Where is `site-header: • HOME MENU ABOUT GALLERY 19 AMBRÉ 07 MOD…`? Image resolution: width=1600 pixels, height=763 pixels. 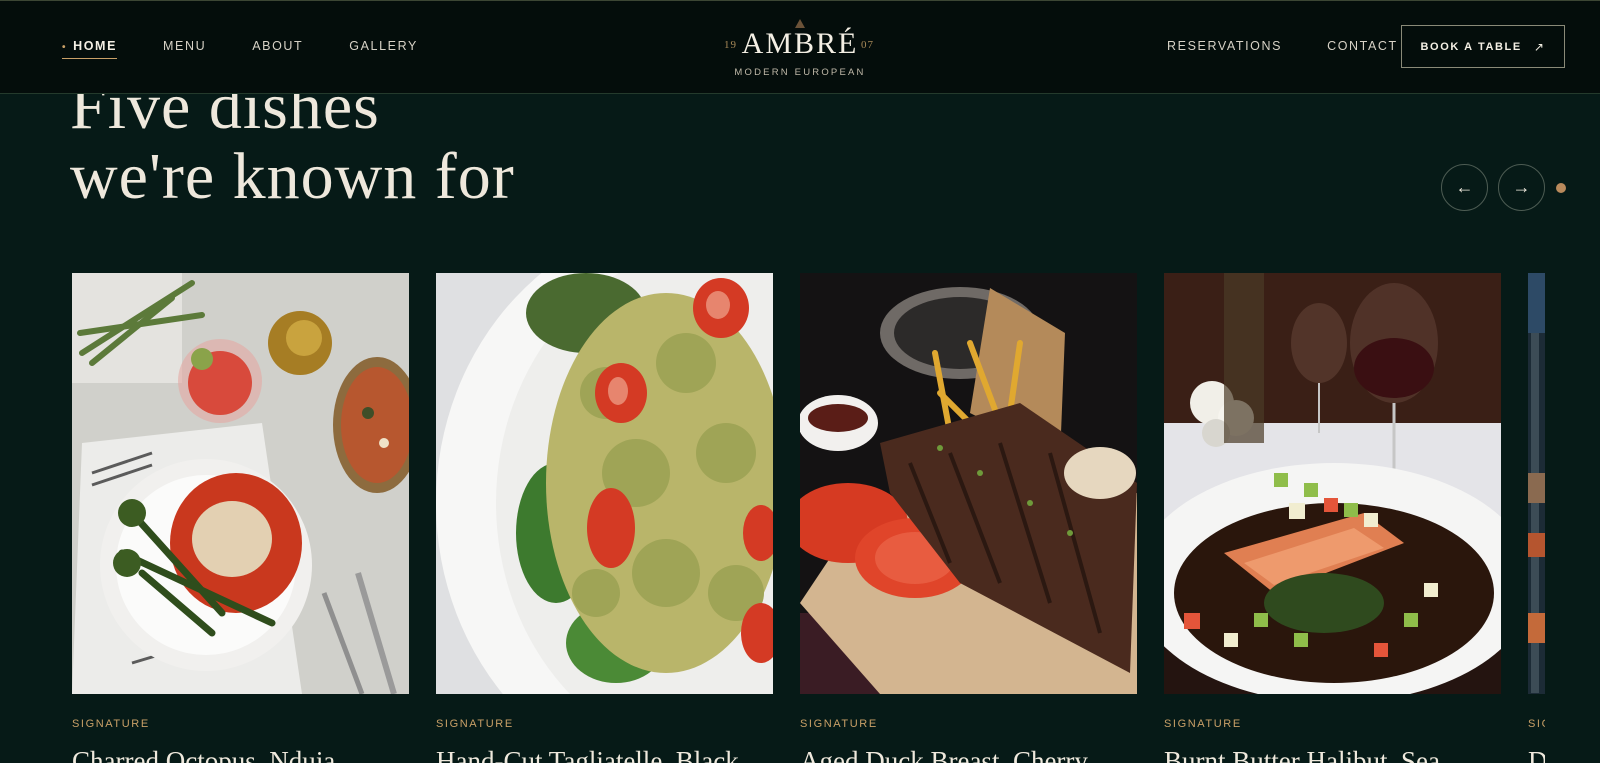
site-header: • HOME MENU ABOUT GALLERY 19 AMBRÉ 07 MOD… is located at coordinates (800, 47).